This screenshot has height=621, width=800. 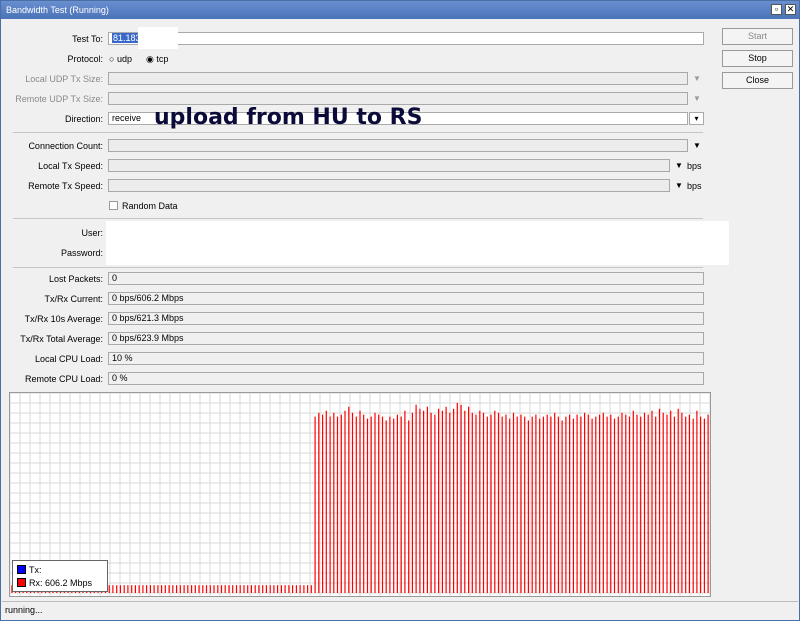 I want to click on rx-swatch-icon, so click(x=21, y=582).